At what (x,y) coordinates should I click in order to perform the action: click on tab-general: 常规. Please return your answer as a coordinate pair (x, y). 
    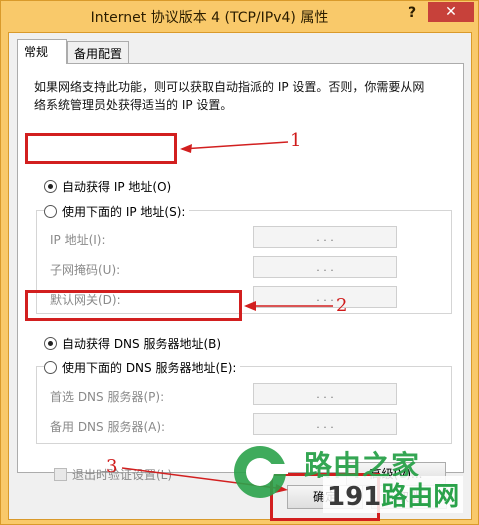
    Looking at the image, I should click on (42, 51).